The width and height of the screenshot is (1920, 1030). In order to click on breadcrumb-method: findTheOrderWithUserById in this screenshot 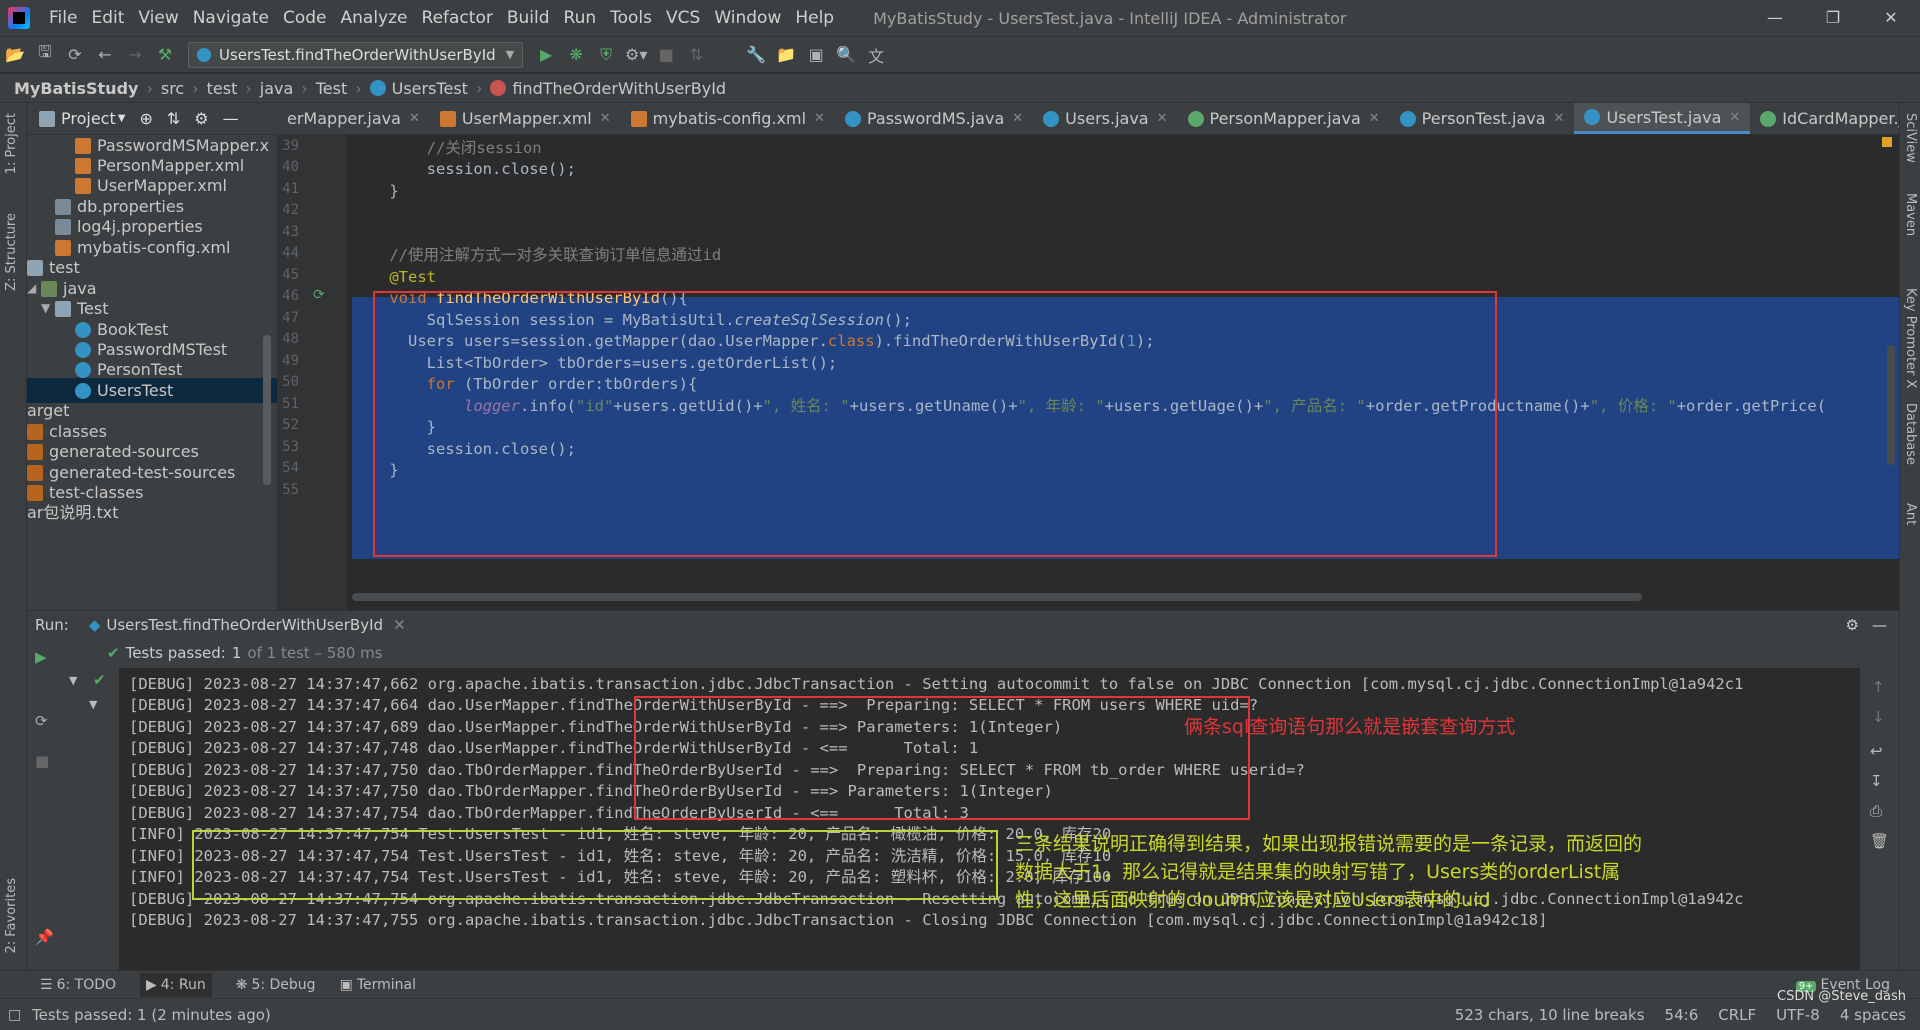, I will do `click(619, 88)`.